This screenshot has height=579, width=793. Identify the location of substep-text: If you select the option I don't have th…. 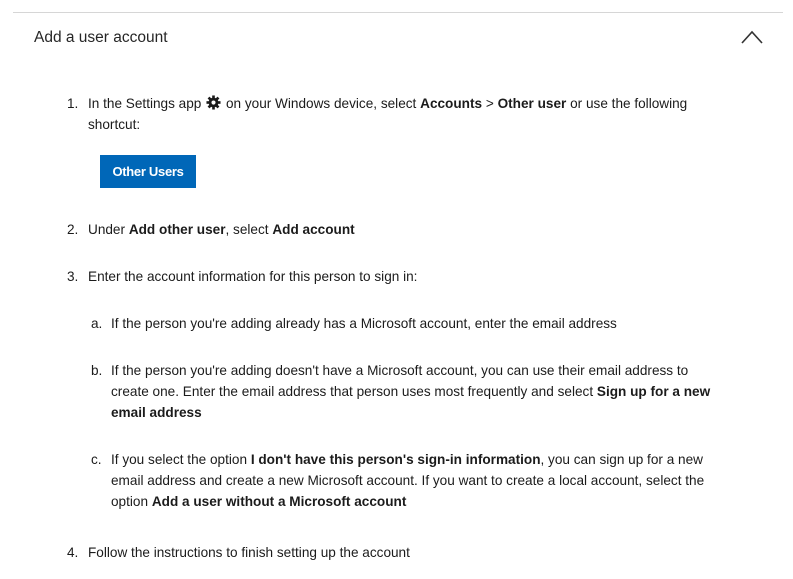
(411, 480).